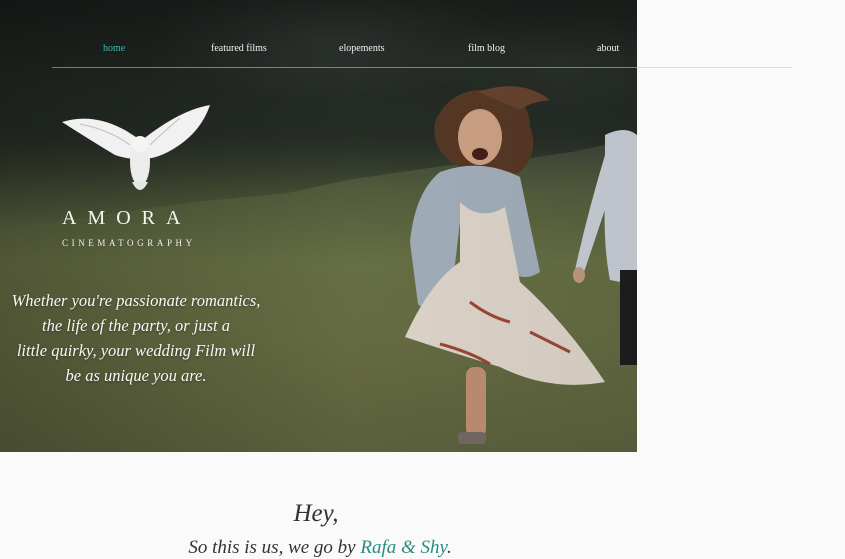 The width and height of the screenshot is (845, 559). Describe the element at coordinates (486, 48) in the screenshot. I see `nav-item-film-blog: film blog` at that location.